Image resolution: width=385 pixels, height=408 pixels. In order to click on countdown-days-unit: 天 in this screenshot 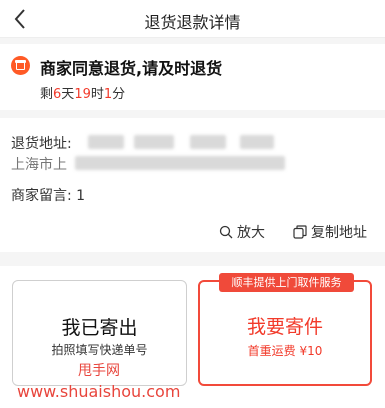, I will do `click(68, 94)`.